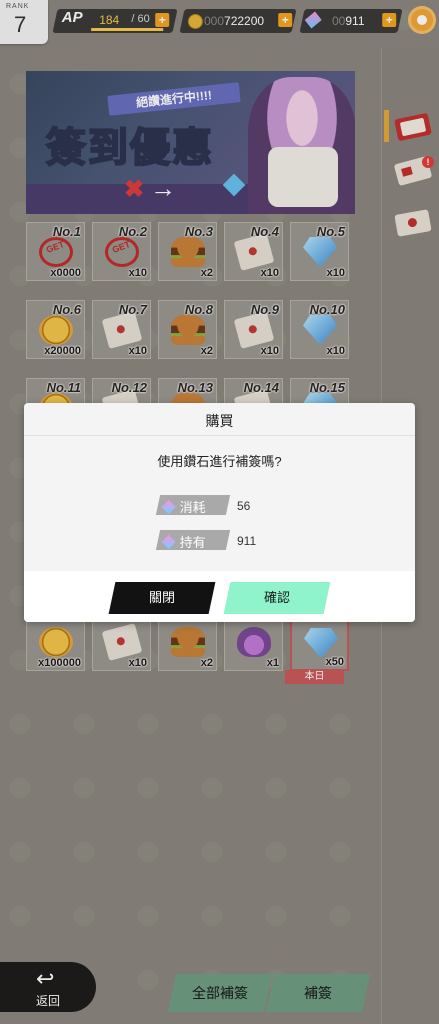 This screenshot has height=1024, width=439. I want to click on cost-value: 56, so click(244, 506).